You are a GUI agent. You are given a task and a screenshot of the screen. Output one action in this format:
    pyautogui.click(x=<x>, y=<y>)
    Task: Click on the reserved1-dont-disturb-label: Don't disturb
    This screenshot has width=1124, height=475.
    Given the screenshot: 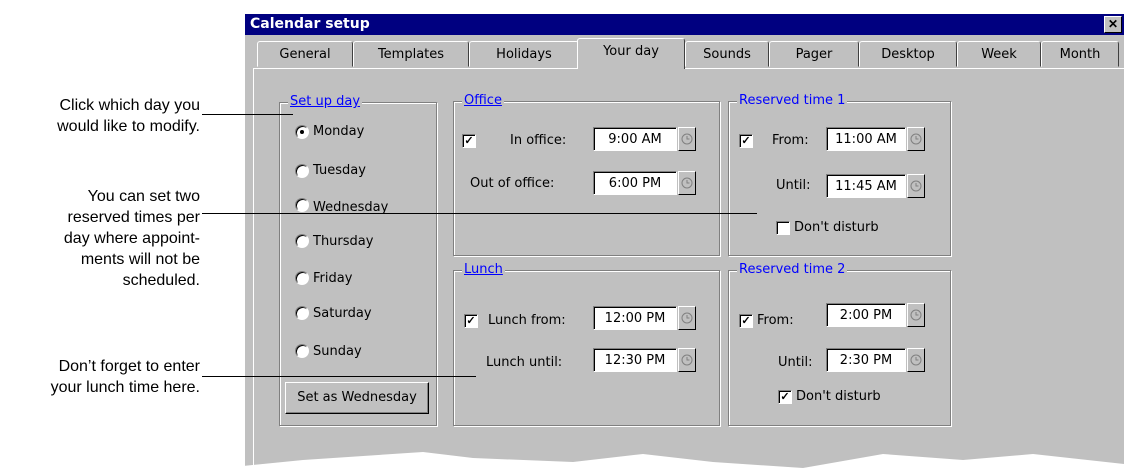 What is the action you would take?
    pyautogui.click(x=836, y=227)
    